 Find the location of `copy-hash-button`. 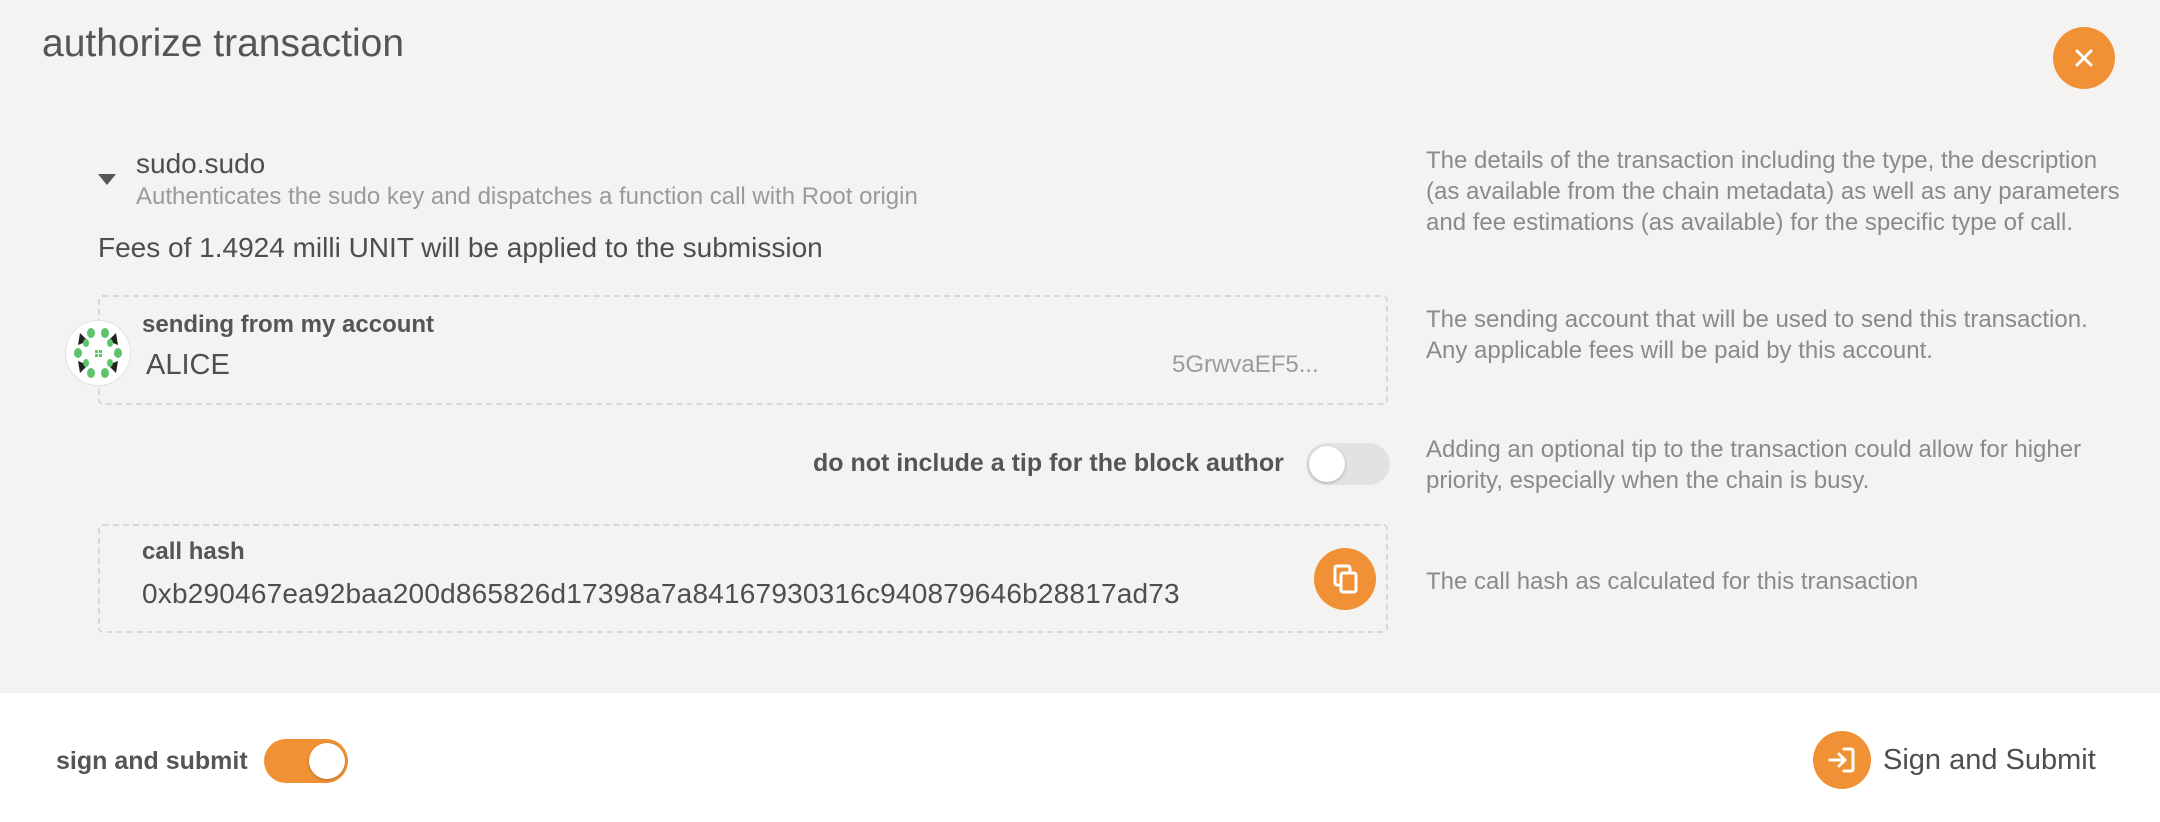

copy-hash-button is located at coordinates (1345, 579).